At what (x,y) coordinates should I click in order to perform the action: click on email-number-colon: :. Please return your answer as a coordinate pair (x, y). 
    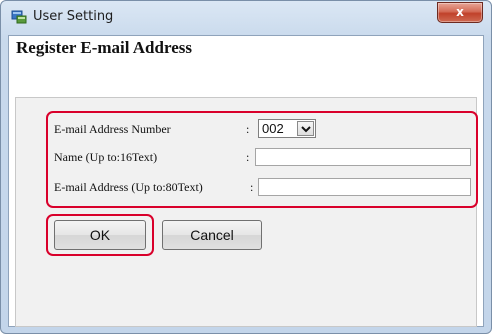
    Looking at the image, I should click on (248, 129).